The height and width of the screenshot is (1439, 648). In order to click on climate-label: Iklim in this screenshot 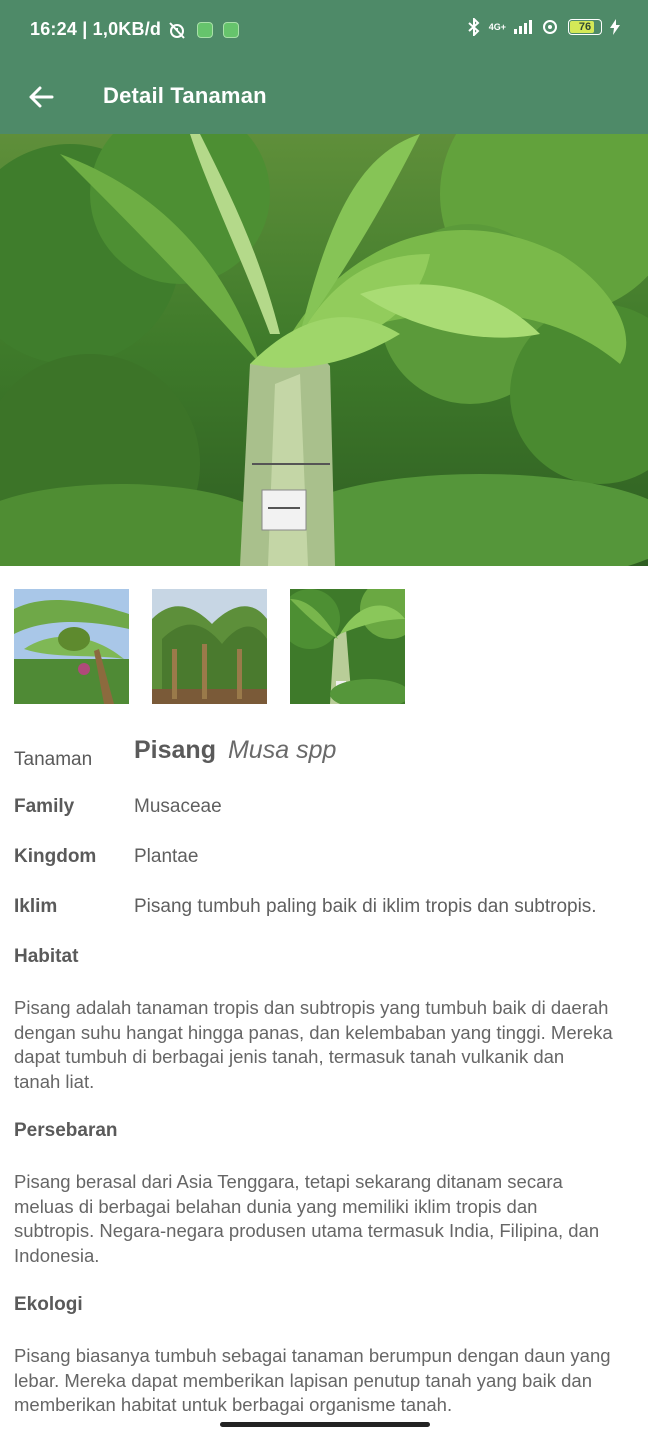, I will do `click(36, 906)`.